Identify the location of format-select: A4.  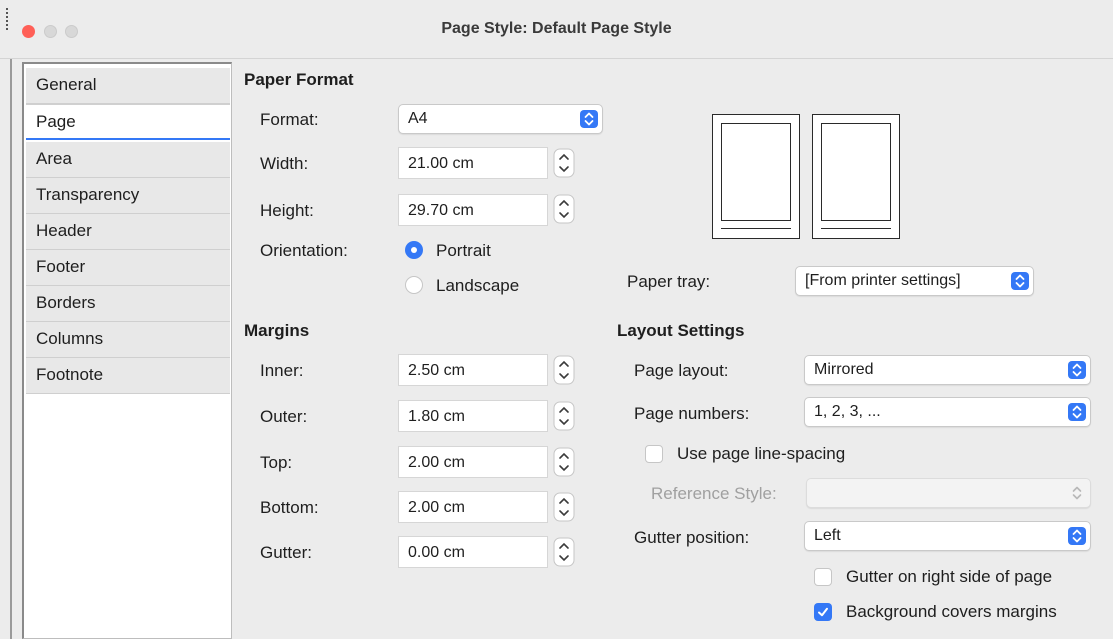
(500, 119).